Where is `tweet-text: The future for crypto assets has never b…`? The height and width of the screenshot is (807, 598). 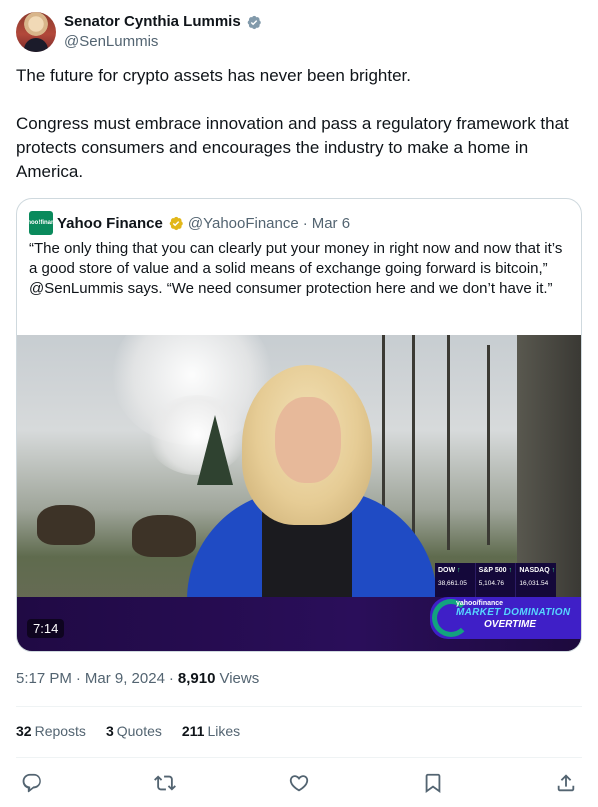 tweet-text: The future for crypto assets has never b… is located at coordinates (292, 123).